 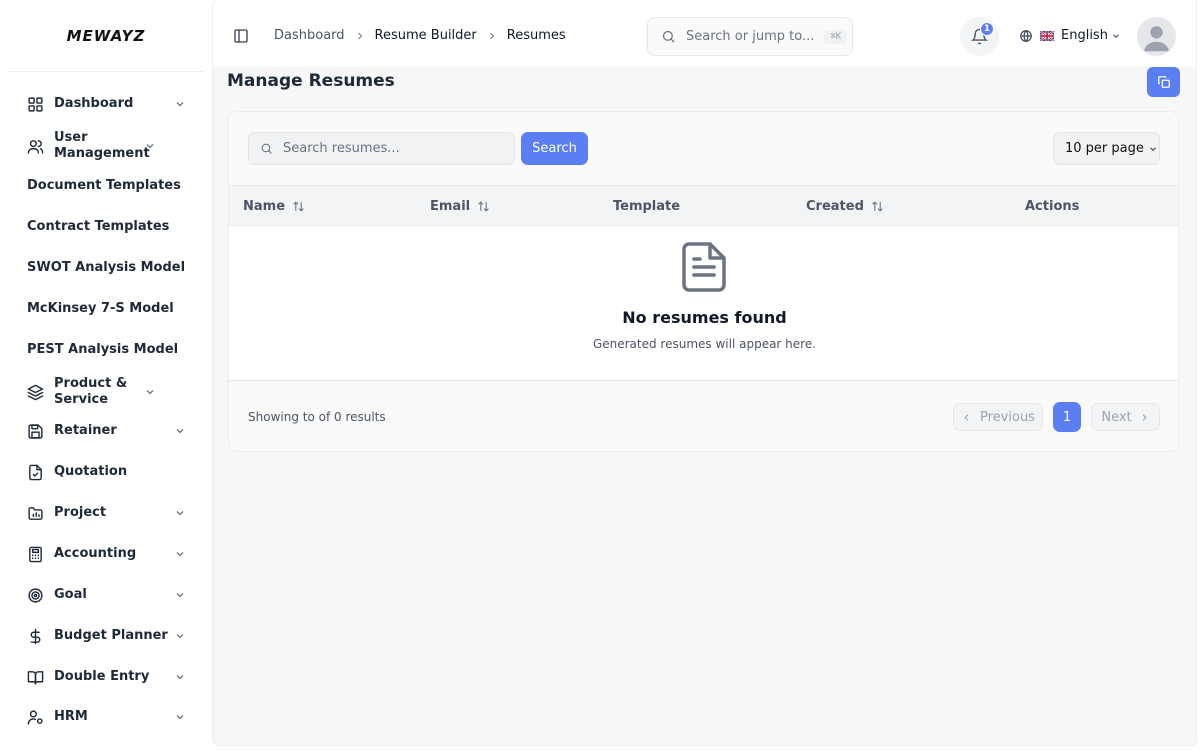 What do you see at coordinates (85, 430) in the screenshot?
I see `sidebar-item-label: Retainer` at bounding box center [85, 430].